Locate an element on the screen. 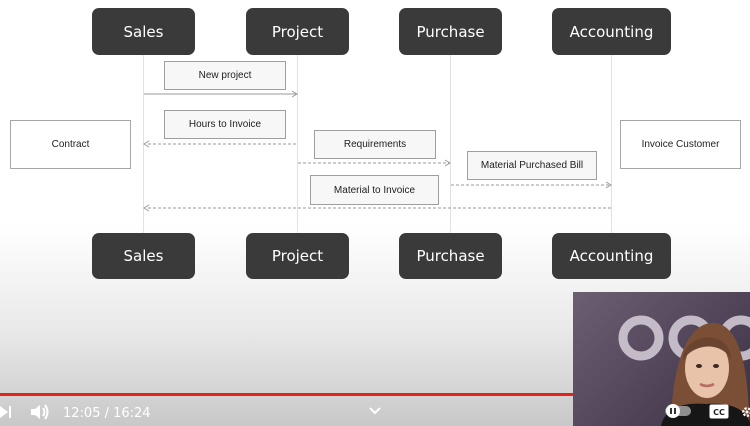 The width and height of the screenshot is (750, 426). volume-icon is located at coordinates (40, 412).